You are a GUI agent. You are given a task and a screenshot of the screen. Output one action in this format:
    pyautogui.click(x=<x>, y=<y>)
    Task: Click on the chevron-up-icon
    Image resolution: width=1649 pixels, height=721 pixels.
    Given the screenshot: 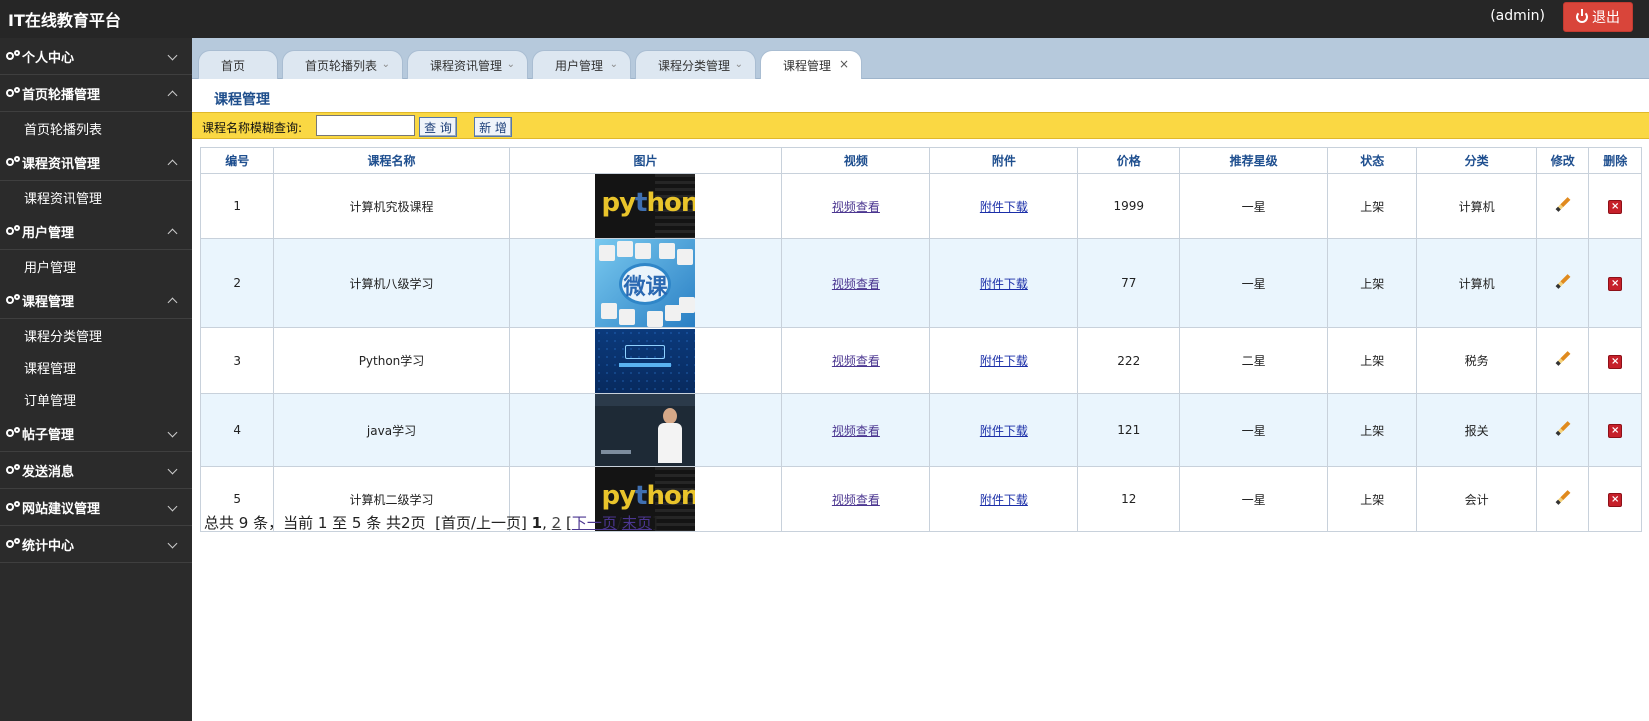 What is the action you would take?
    pyautogui.click(x=172, y=95)
    